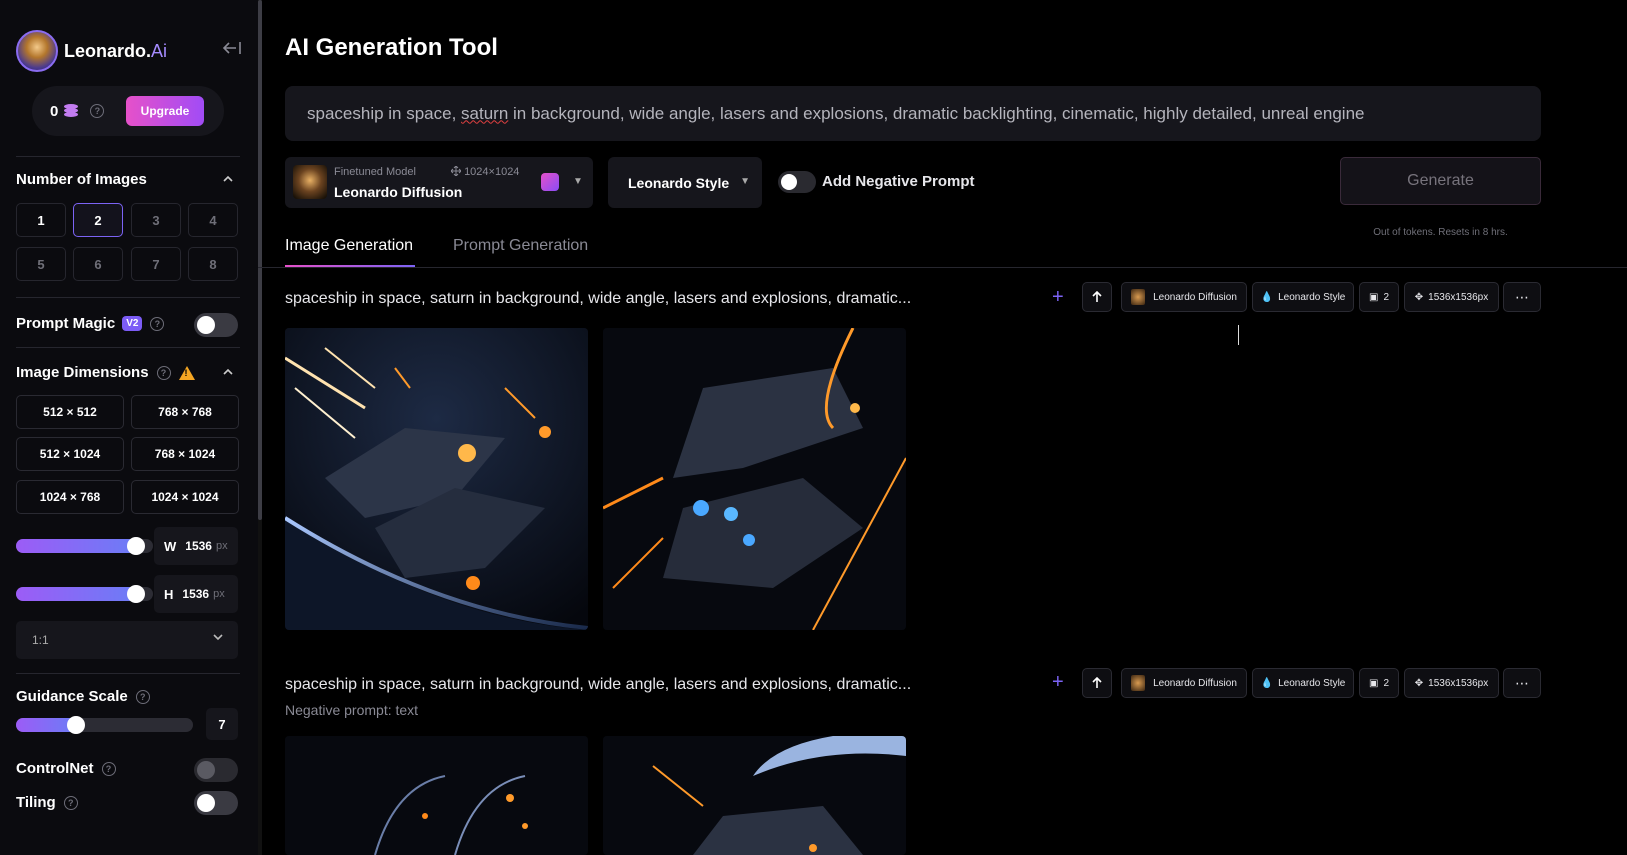  What do you see at coordinates (233, 50) in the screenshot?
I see `collapse-sidebar-icon` at bounding box center [233, 50].